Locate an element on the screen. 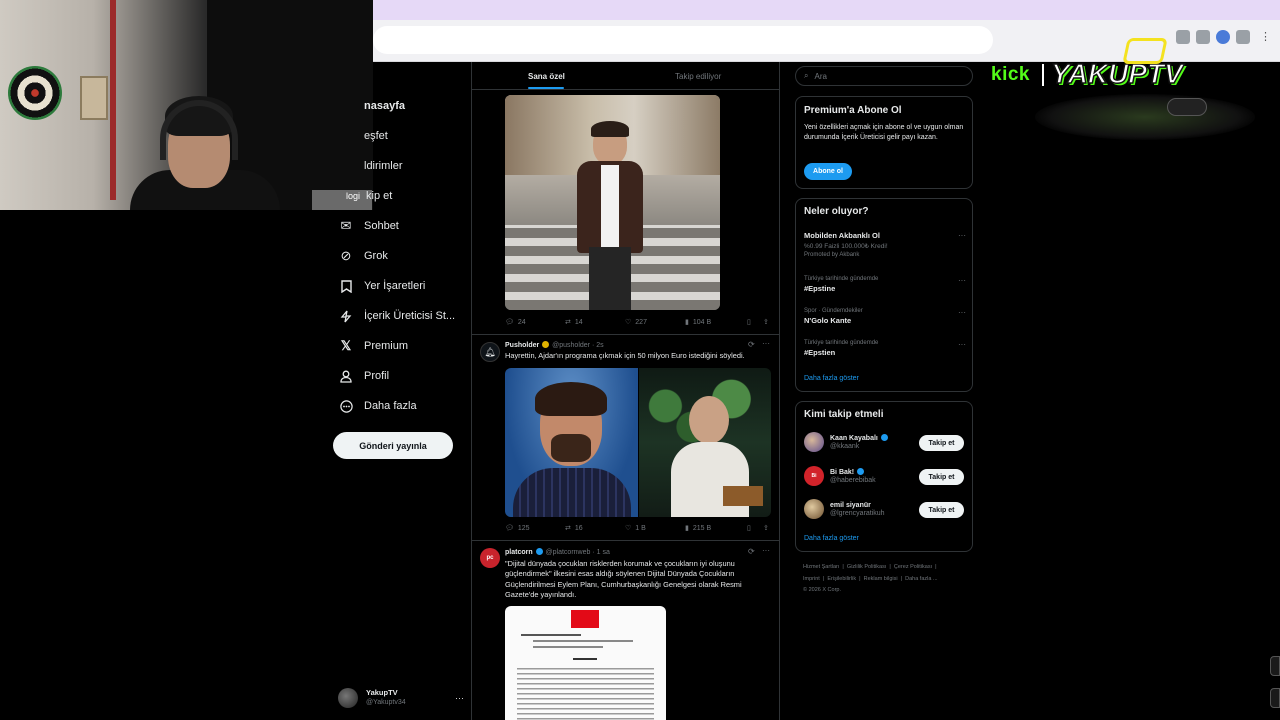 This screenshot has height=720, width=1280. follow-suggestion: emil siyanür @lgrencyaratikuh is located at coordinates (844, 509).